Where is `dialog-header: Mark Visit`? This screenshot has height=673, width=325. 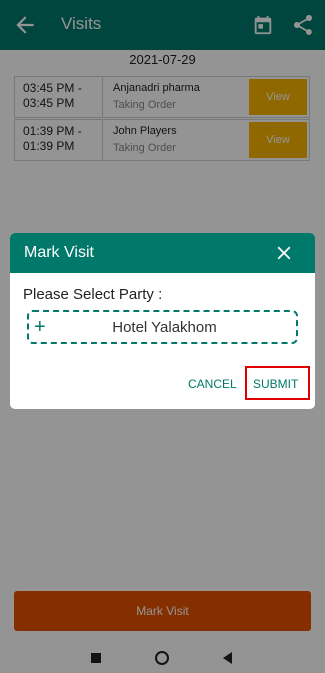 dialog-header: Mark Visit is located at coordinates (162, 253).